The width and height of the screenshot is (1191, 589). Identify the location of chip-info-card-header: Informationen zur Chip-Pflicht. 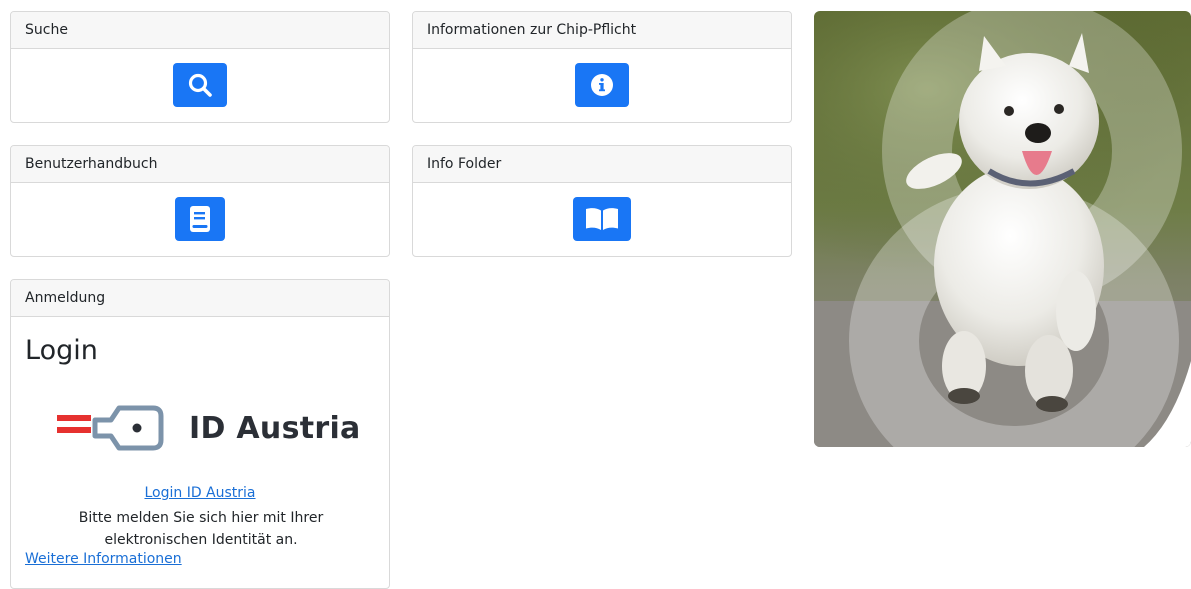
(602, 30).